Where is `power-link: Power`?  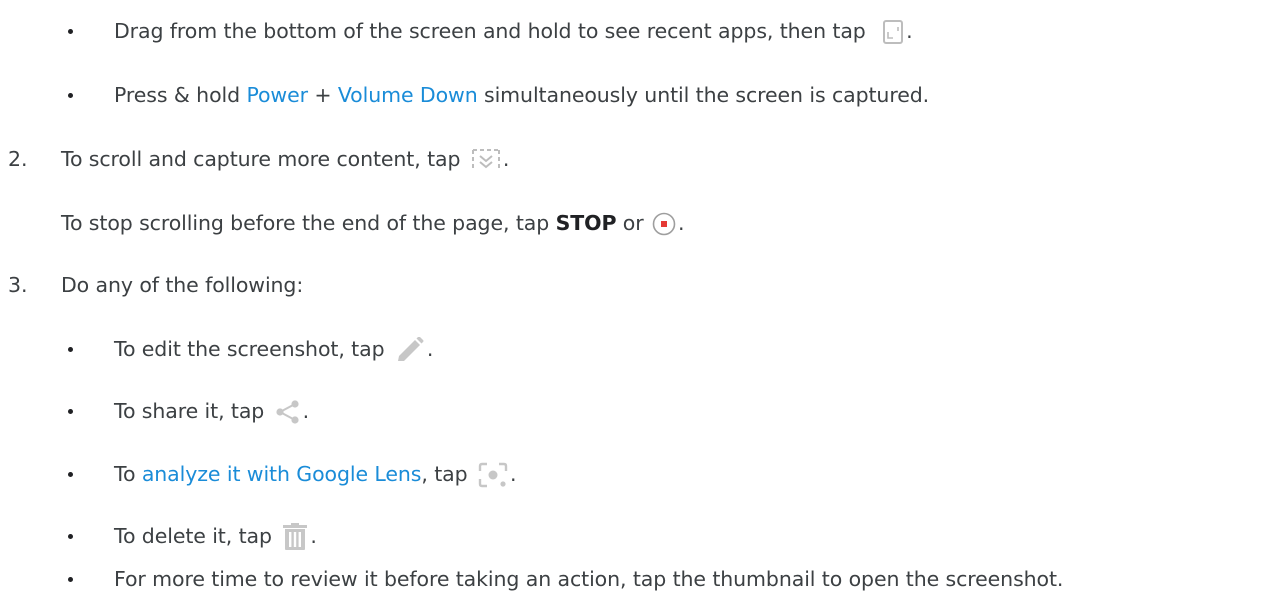
power-link: Power is located at coordinates (277, 95).